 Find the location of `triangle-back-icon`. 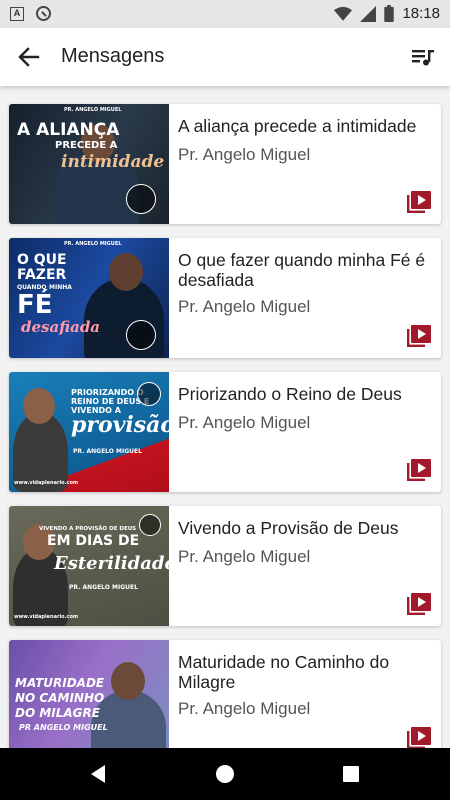

triangle-back-icon is located at coordinates (98, 774).